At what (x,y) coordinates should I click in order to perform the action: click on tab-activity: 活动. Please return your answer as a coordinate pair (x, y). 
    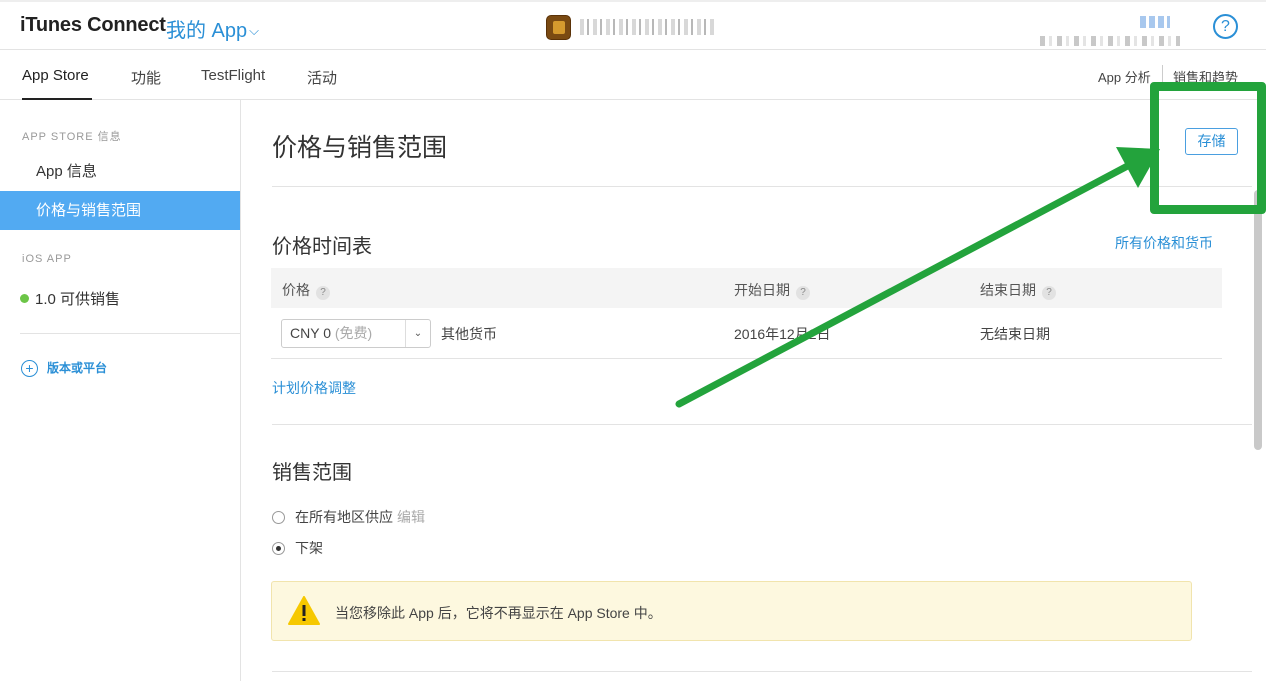
    Looking at the image, I should click on (322, 77).